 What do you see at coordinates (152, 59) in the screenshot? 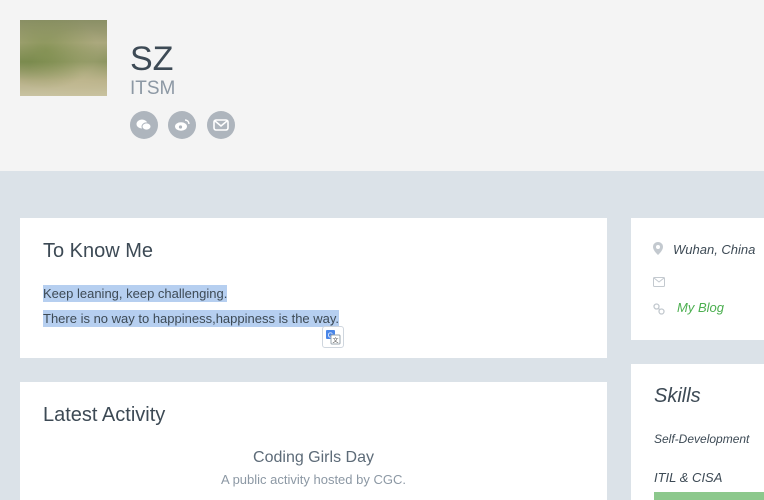
I see `profile-name: SZ` at bounding box center [152, 59].